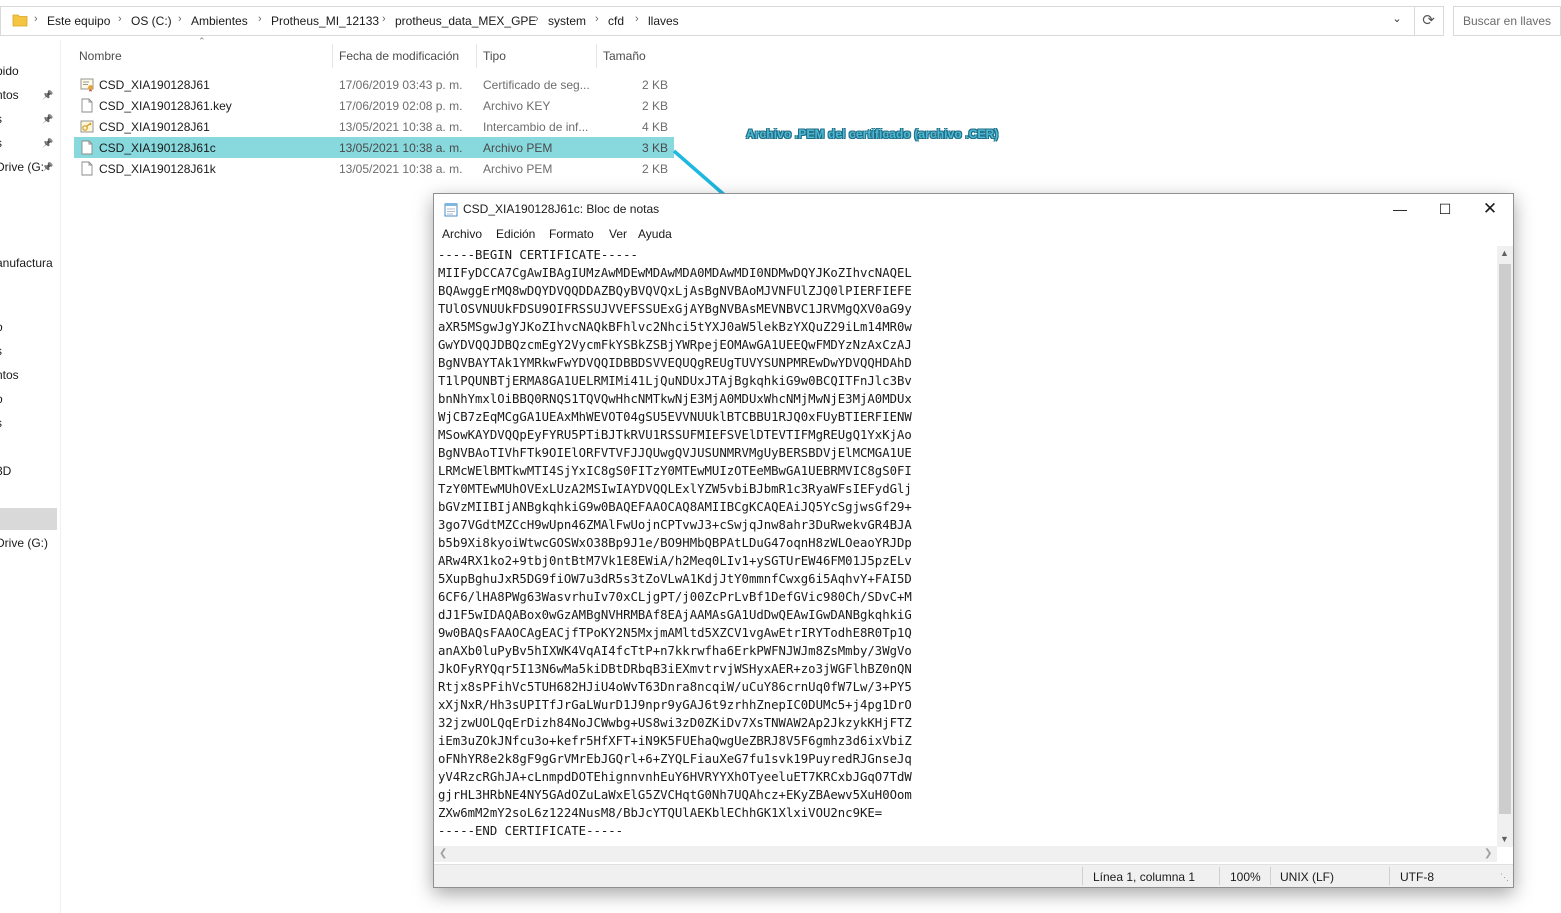 The width and height of the screenshot is (1561, 913). What do you see at coordinates (663, 21) in the screenshot?
I see `breadcrumb-item: llaves` at bounding box center [663, 21].